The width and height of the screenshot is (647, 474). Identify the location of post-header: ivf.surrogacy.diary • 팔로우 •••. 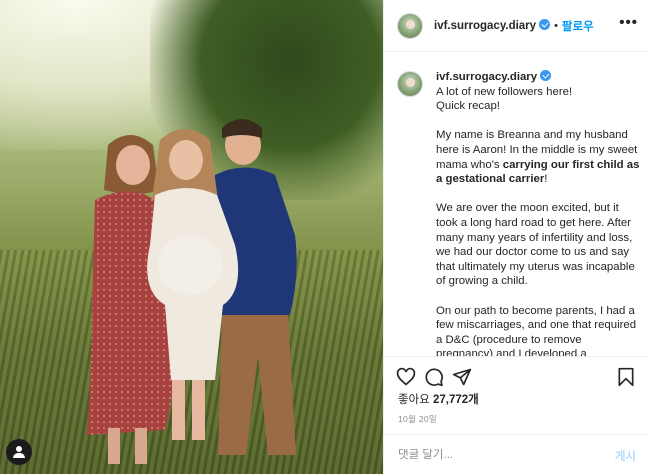
(515, 26).